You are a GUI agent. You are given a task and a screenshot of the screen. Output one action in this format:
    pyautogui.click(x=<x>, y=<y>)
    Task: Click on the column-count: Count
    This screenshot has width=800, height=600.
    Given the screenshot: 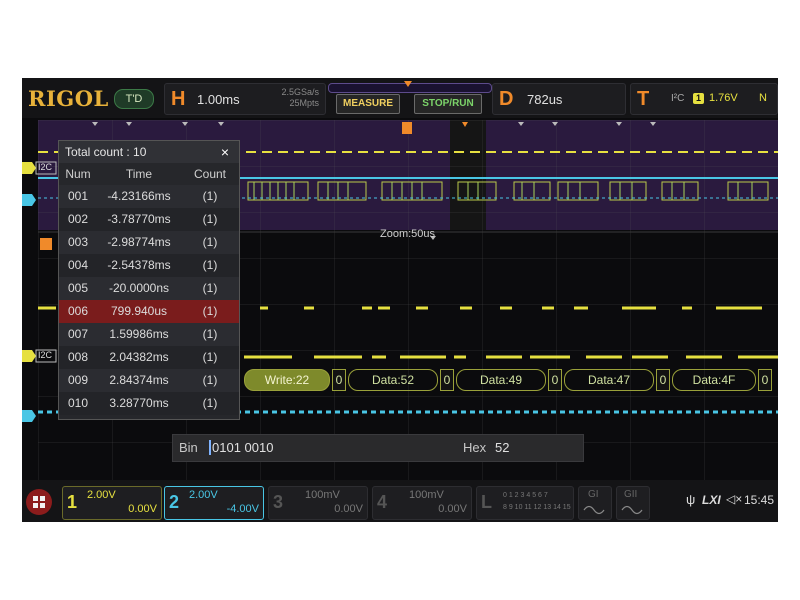 What is the action you would take?
    pyautogui.click(x=210, y=174)
    